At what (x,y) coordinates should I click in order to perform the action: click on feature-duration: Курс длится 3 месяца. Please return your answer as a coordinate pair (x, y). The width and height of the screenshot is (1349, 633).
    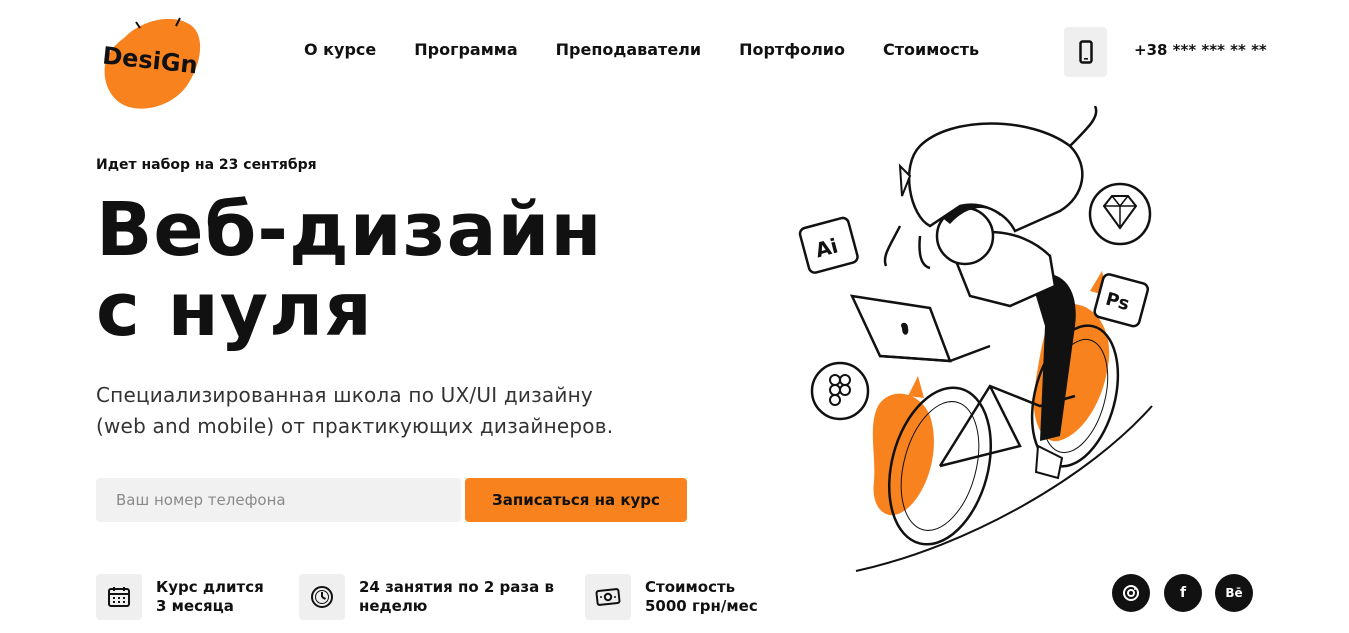
    Looking at the image, I should click on (180, 597).